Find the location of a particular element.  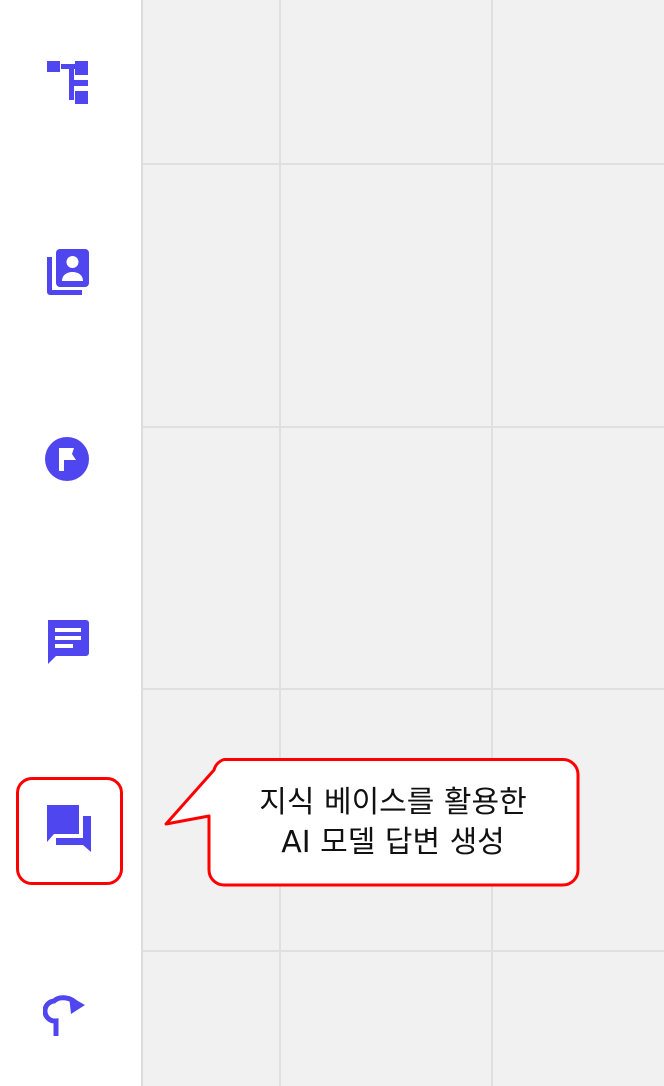

persona-node-button is located at coordinates (68, 272).